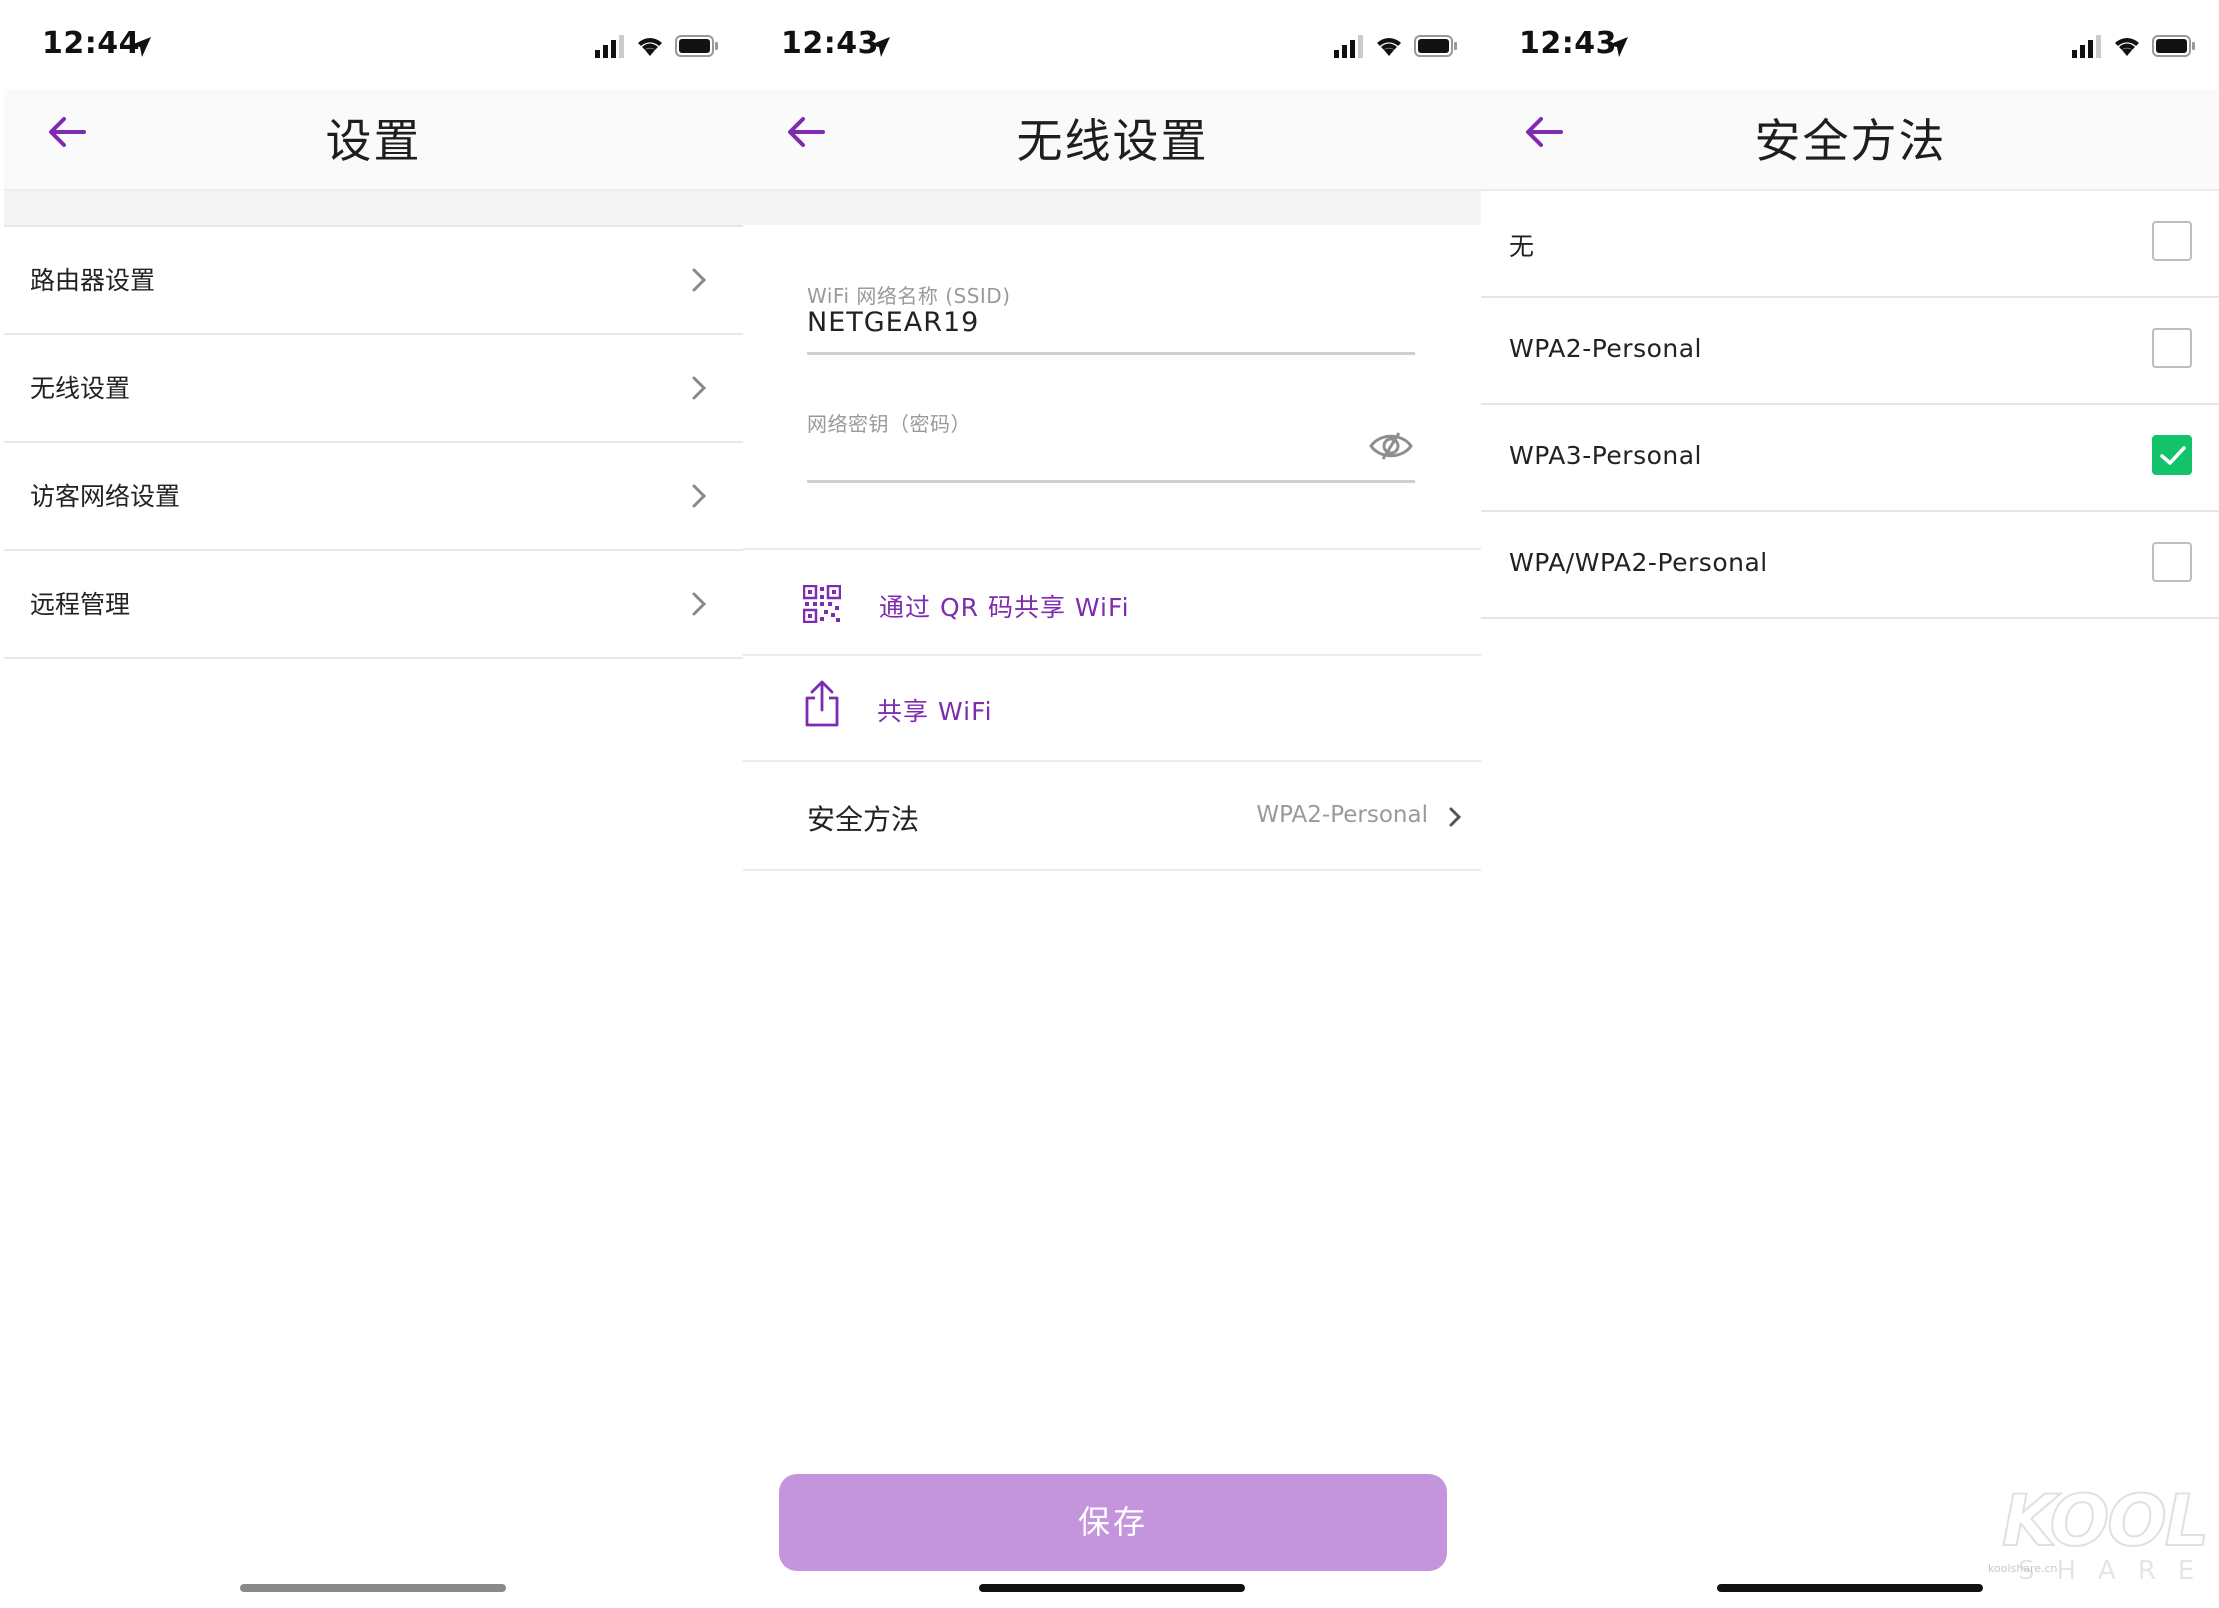 This screenshot has height=1608, width=2219. Describe the element at coordinates (1850, 565) in the screenshot. I see `security-option-wpa-wpa2-personal: WPA/WPA2-Personal` at that location.